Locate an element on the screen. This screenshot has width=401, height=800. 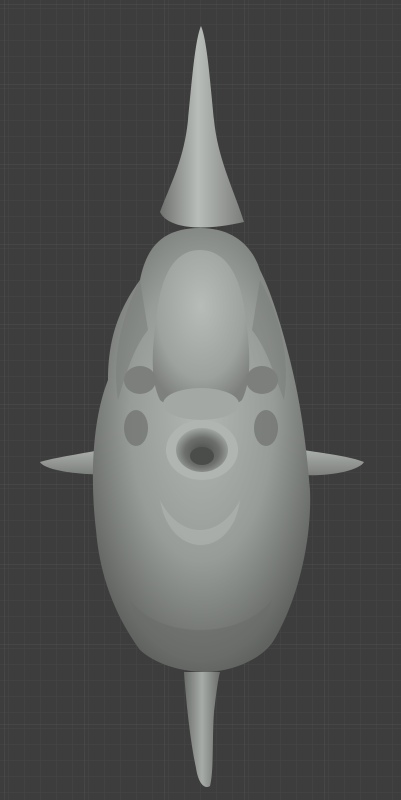
snout is located at coordinates (201, 404).